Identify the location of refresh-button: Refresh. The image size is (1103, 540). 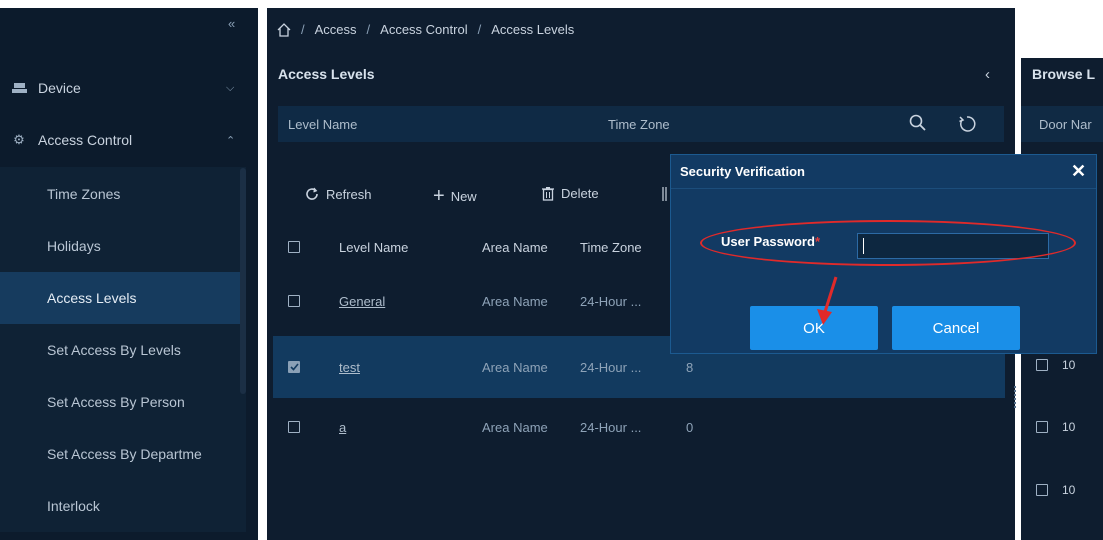
(338, 194).